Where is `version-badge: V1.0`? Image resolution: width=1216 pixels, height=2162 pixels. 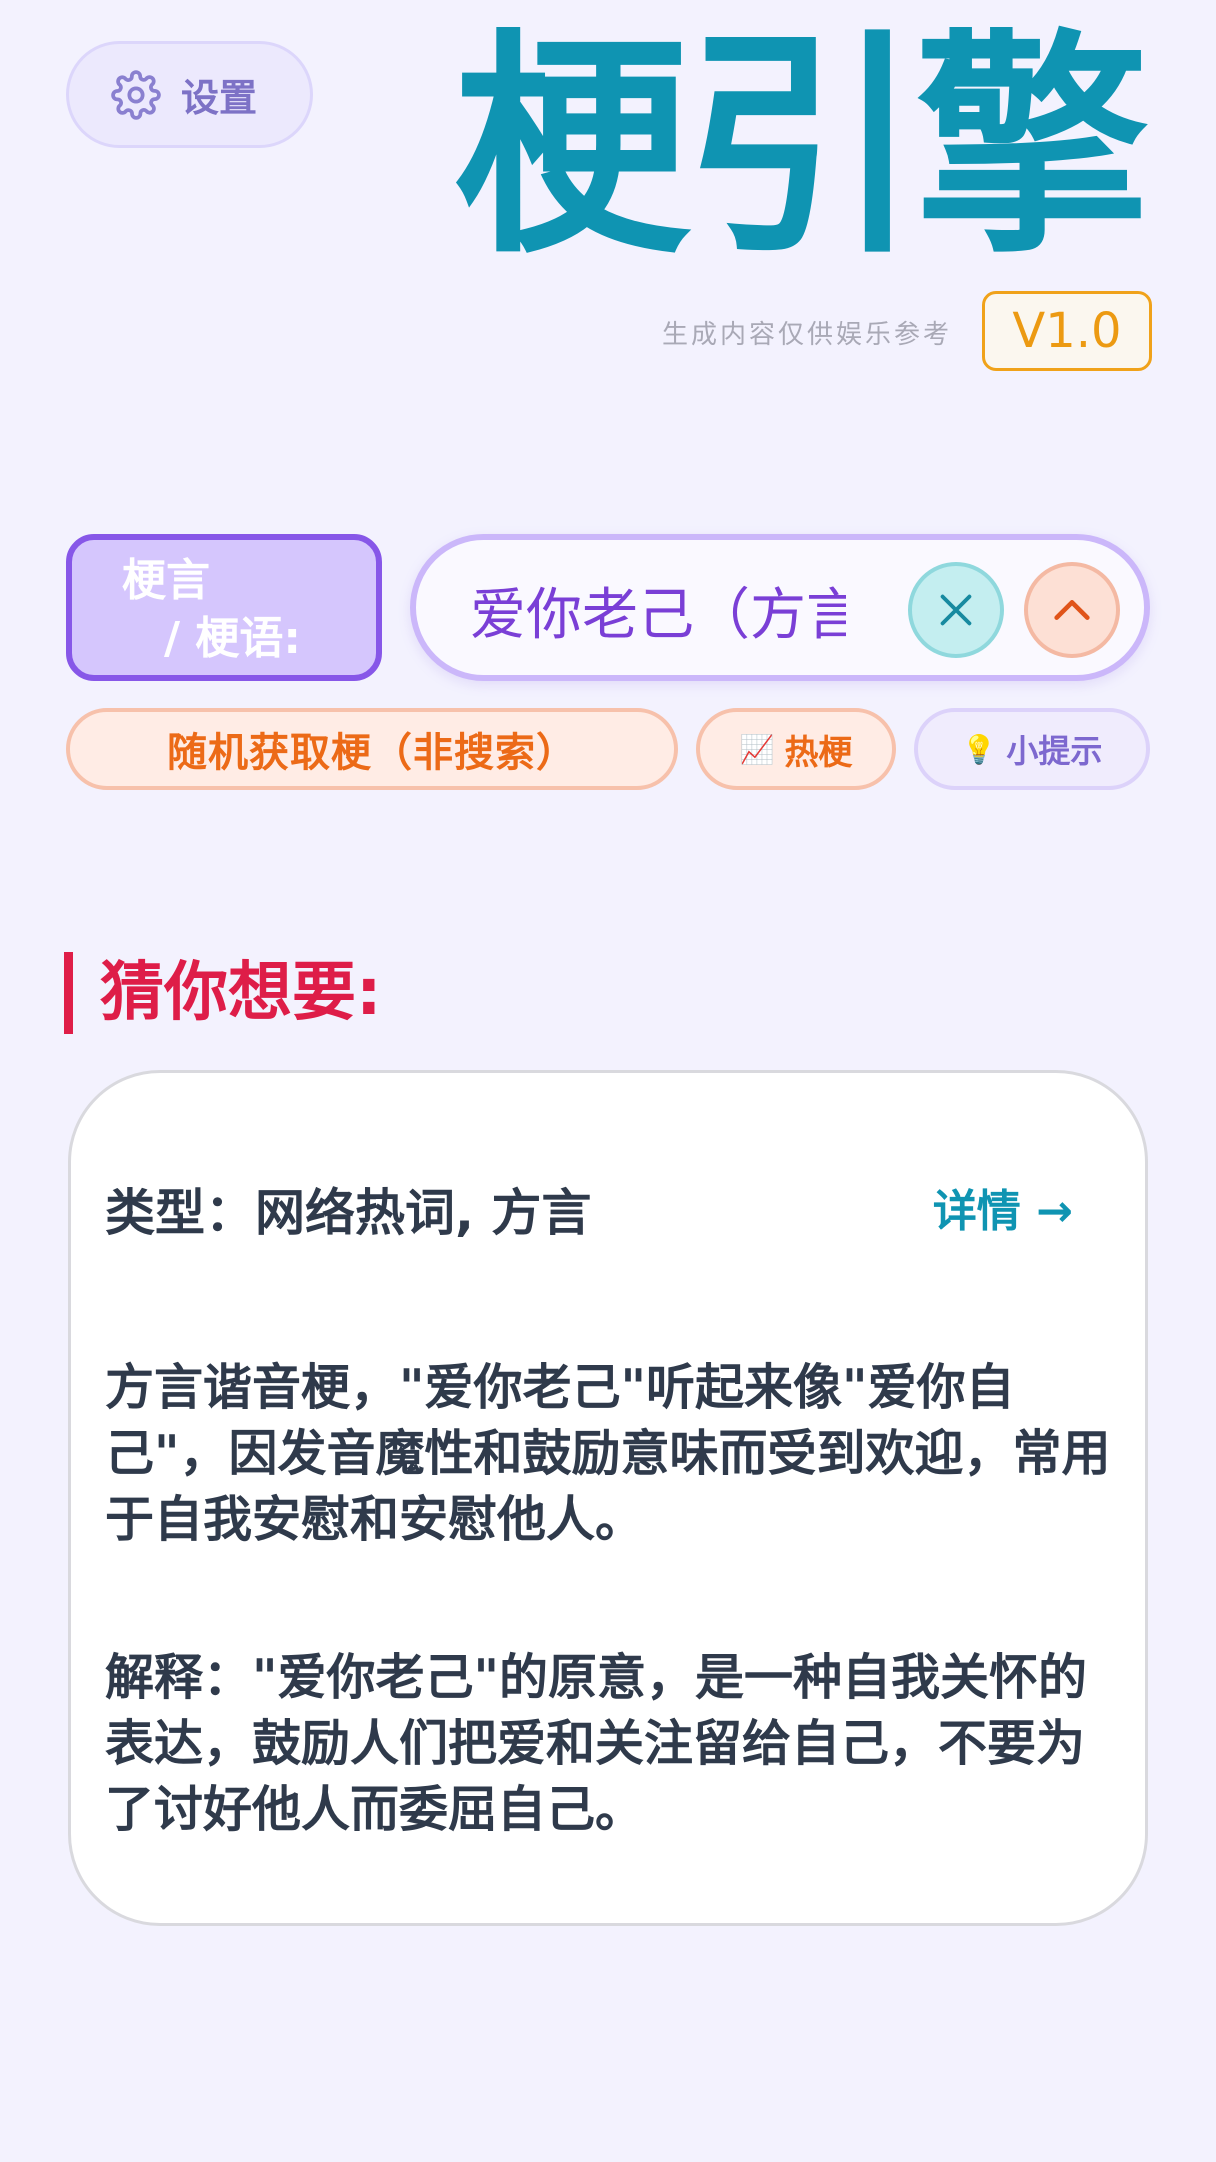 version-badge: V1.0 is located at coordinates (1067, 331).